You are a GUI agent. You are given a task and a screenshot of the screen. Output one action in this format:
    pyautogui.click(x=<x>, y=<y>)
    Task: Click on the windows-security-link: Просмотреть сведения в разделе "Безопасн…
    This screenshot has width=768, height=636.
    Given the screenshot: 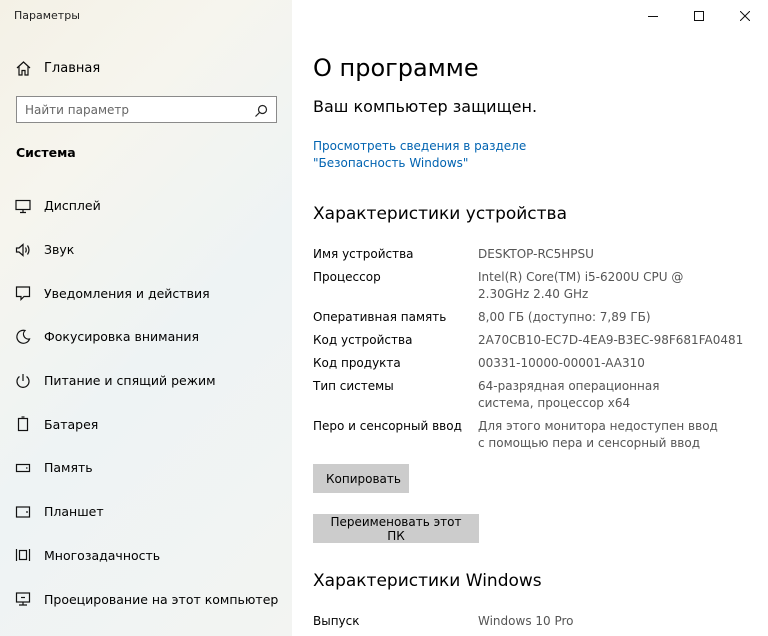 What is the action you would take?
    pyautogui.click(x=463, y=155)
    